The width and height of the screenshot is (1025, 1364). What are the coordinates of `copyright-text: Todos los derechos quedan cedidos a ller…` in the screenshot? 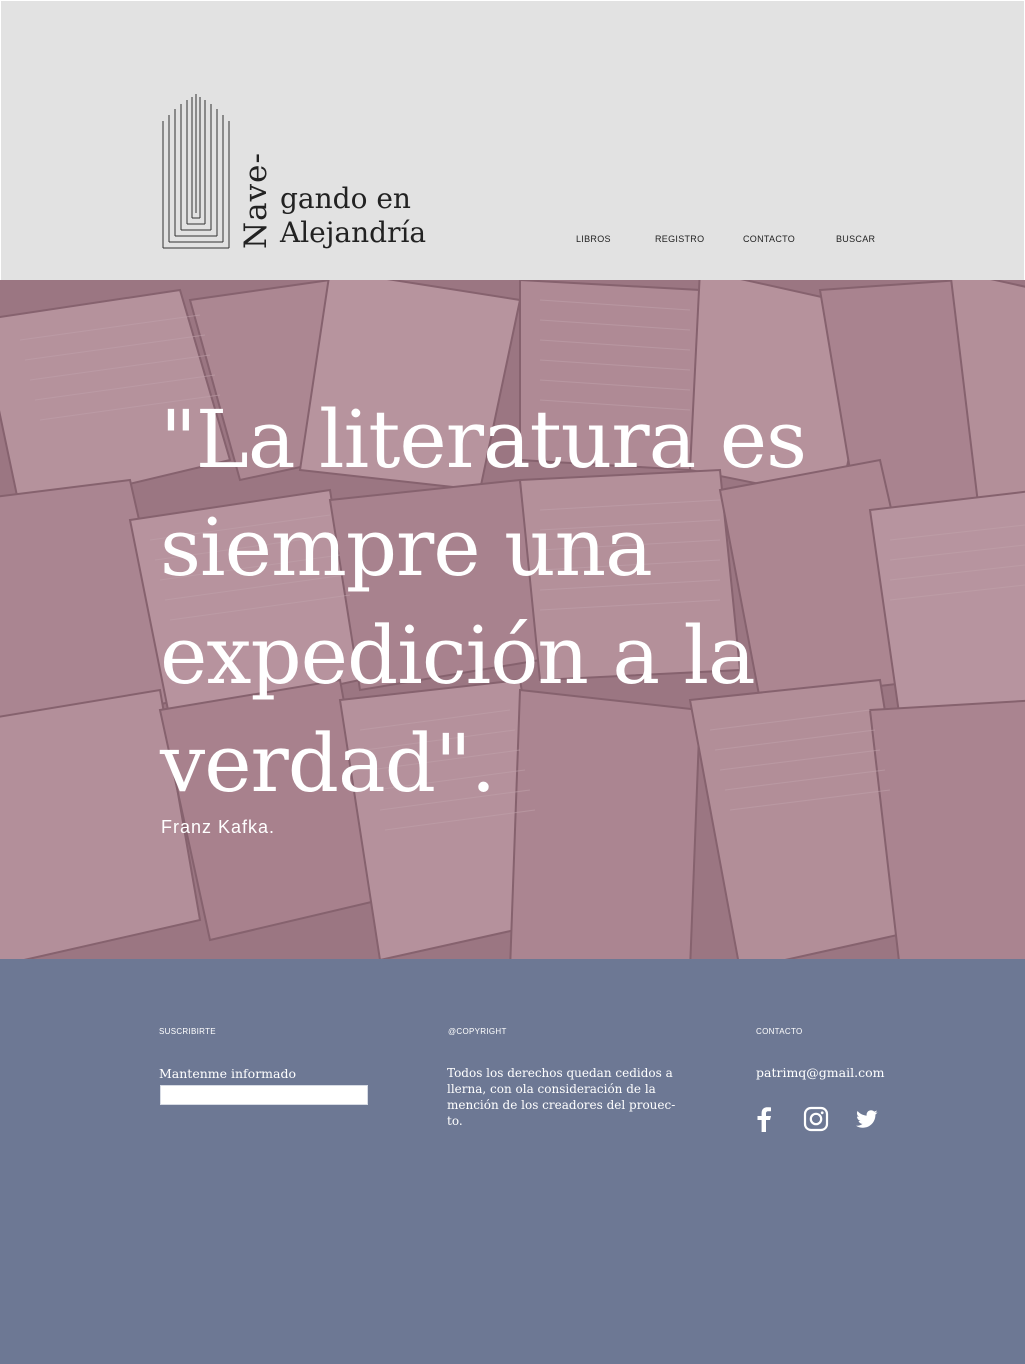 It's located at (561, 1097).